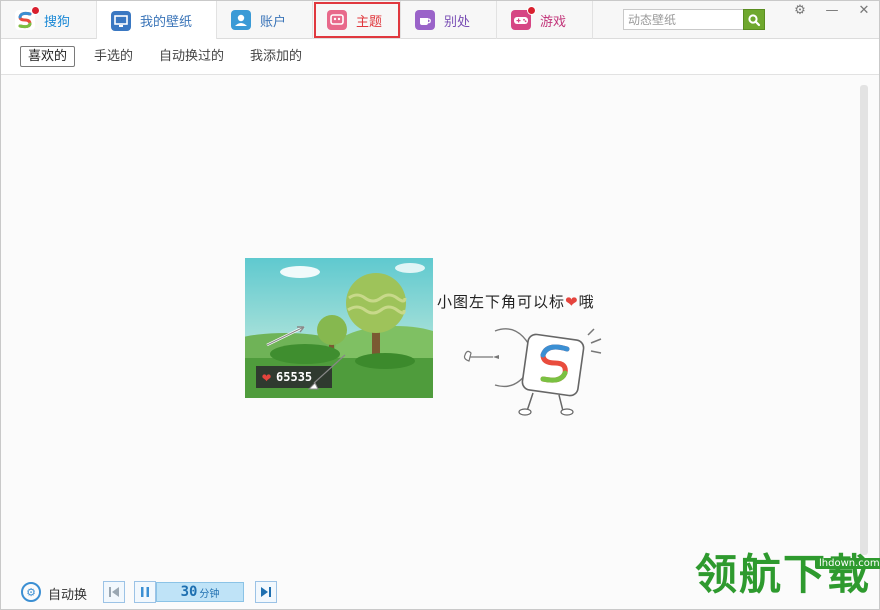  I want to click on top-tab-bar: 搜狗 我的壁纸 账户 主题 别处 游戏 动态壁纸 ⚙ — ✕, so click(440, 20).